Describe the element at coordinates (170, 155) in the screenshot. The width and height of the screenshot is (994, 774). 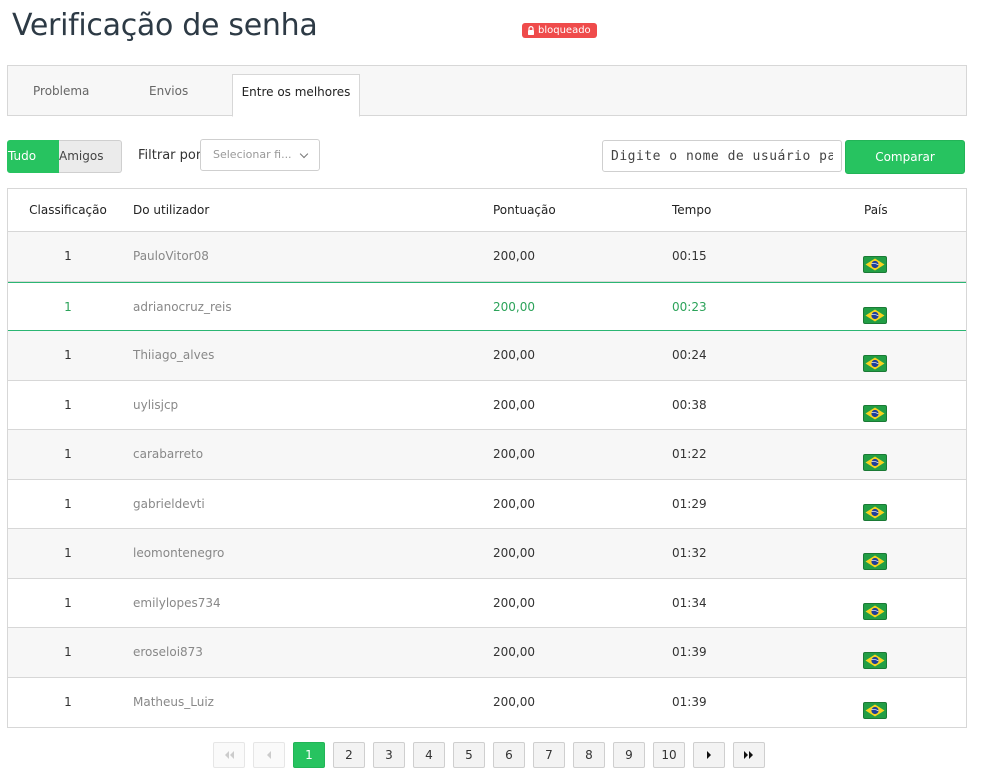
I see `filter-label: Filtrar por` at that location.